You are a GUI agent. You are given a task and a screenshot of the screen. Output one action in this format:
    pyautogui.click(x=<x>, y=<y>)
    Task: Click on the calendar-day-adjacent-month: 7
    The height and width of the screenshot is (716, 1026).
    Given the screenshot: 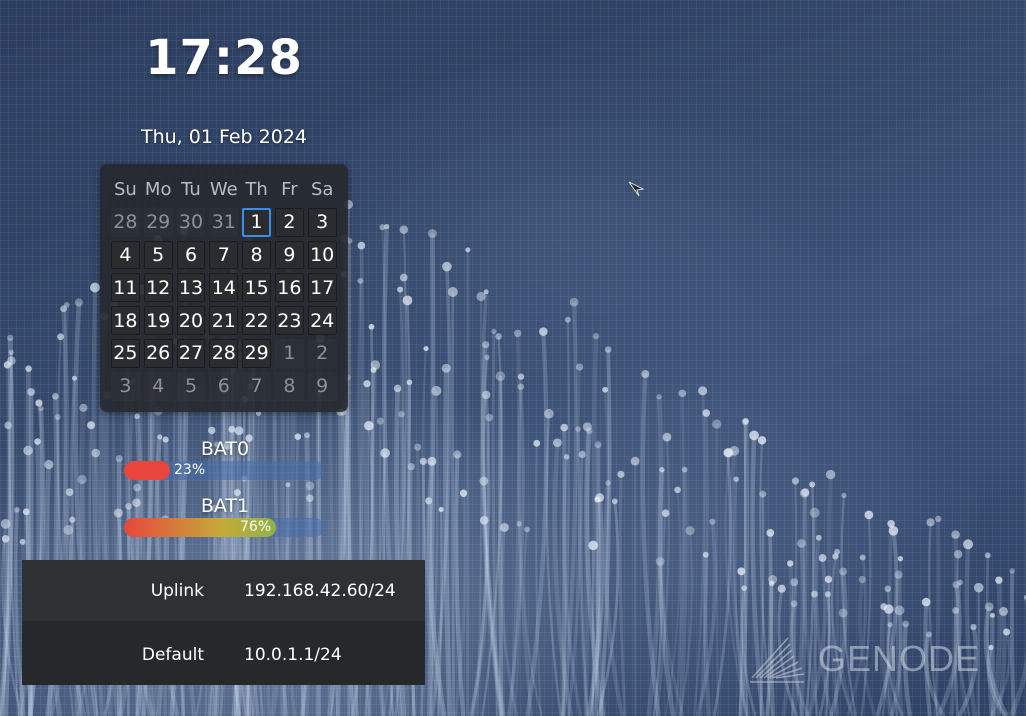 What is the action you would take?
    pyautogui.click(x=256, y=386)
    